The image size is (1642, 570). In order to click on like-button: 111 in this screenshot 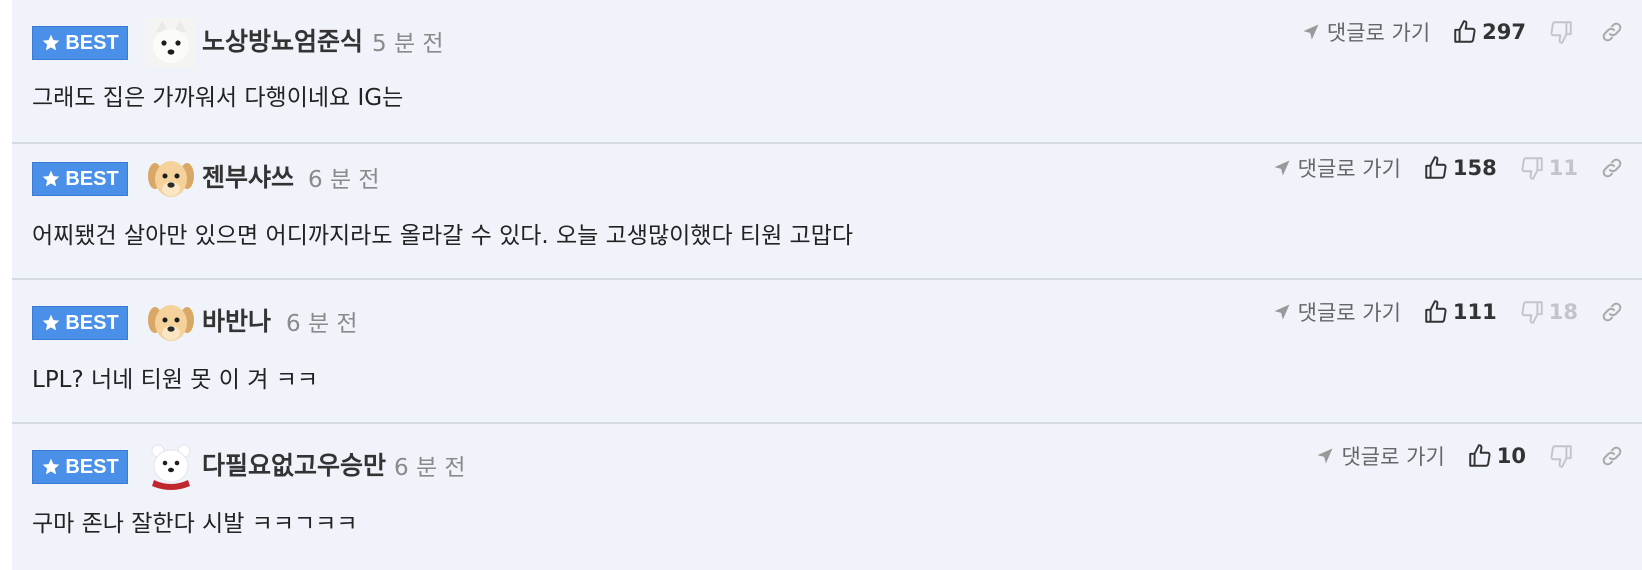, I will do `click(1460, 312)`.